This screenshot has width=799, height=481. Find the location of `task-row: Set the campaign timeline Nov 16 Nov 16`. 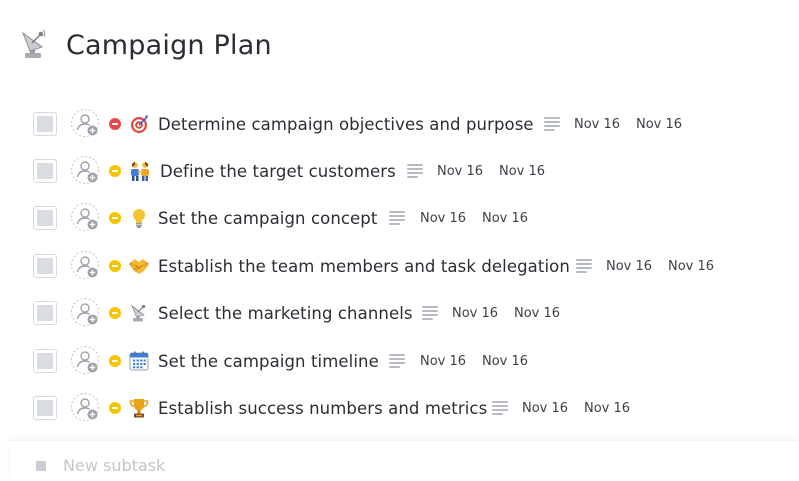

task-row: Set the campaign timeline Nov 16 Nov 16 is located at coordinates (399, 361).